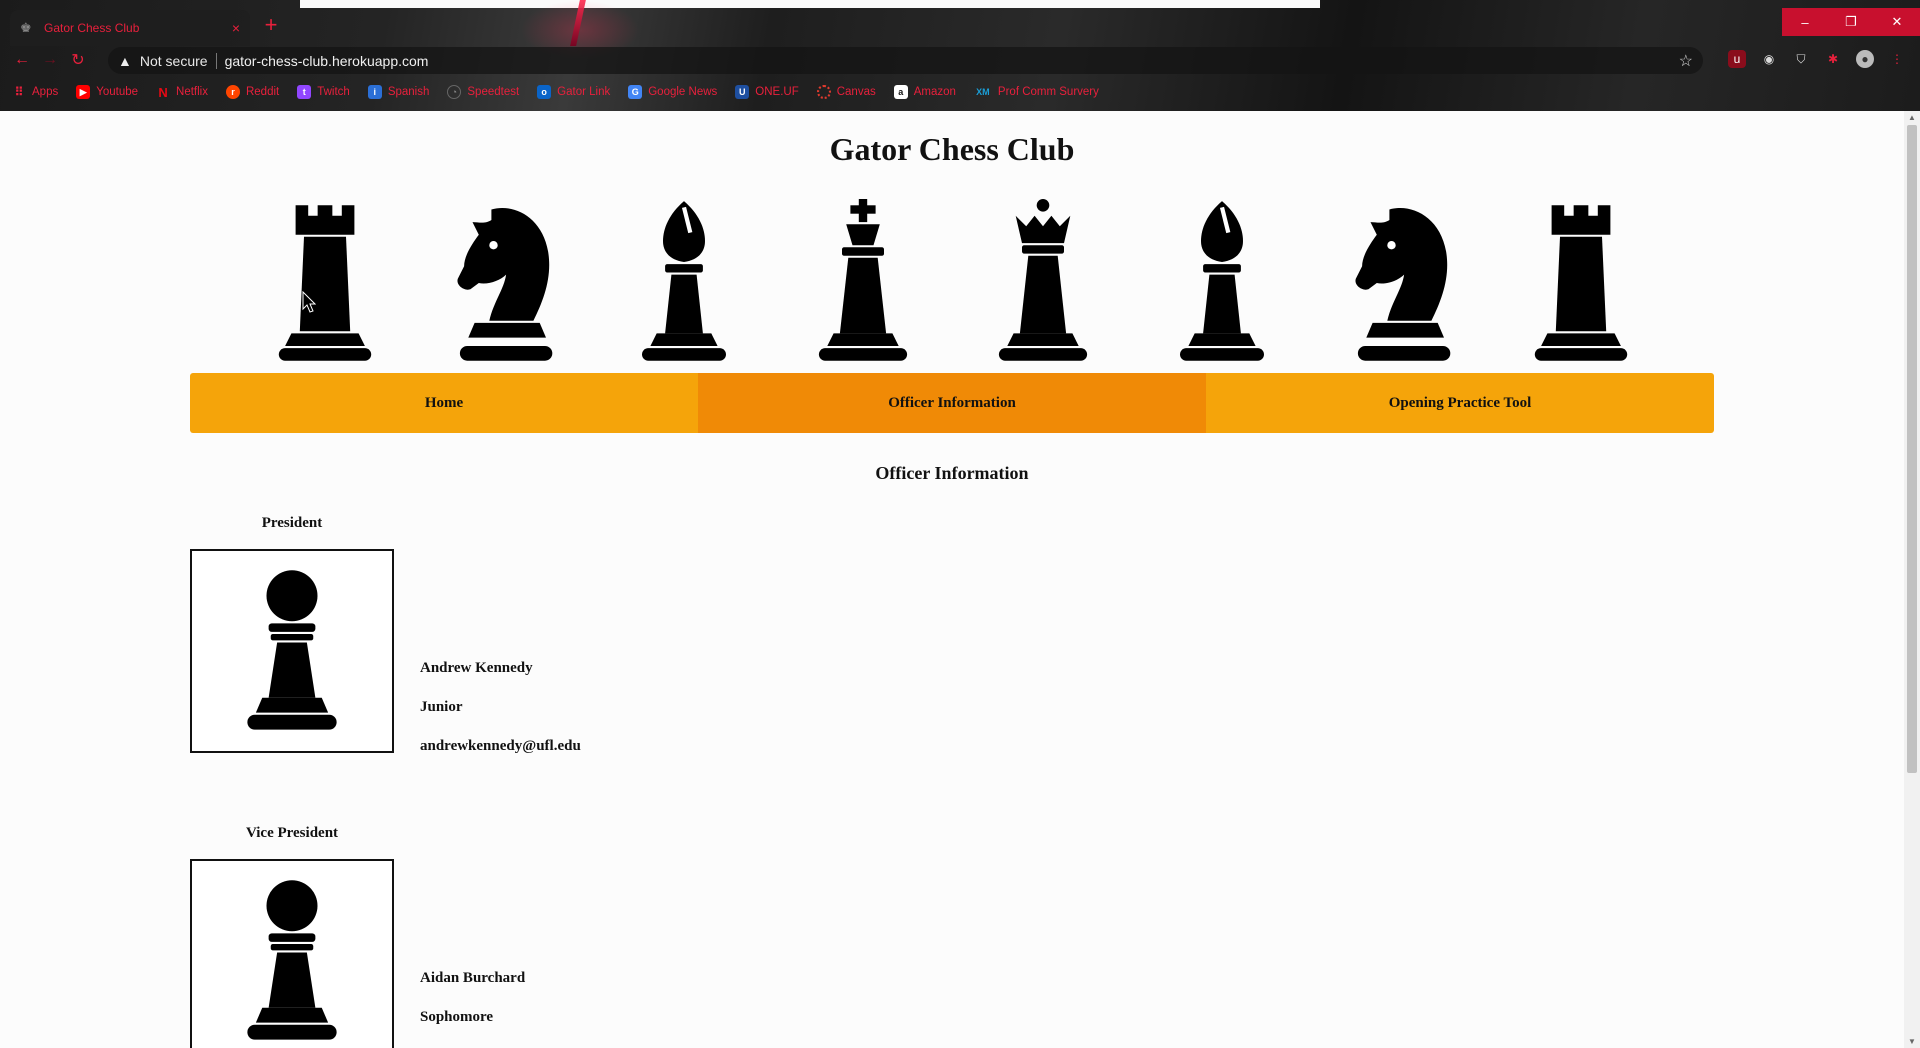 The image size is (1920, 1048). I want to click on omnibox-divider, so click(216, 60).